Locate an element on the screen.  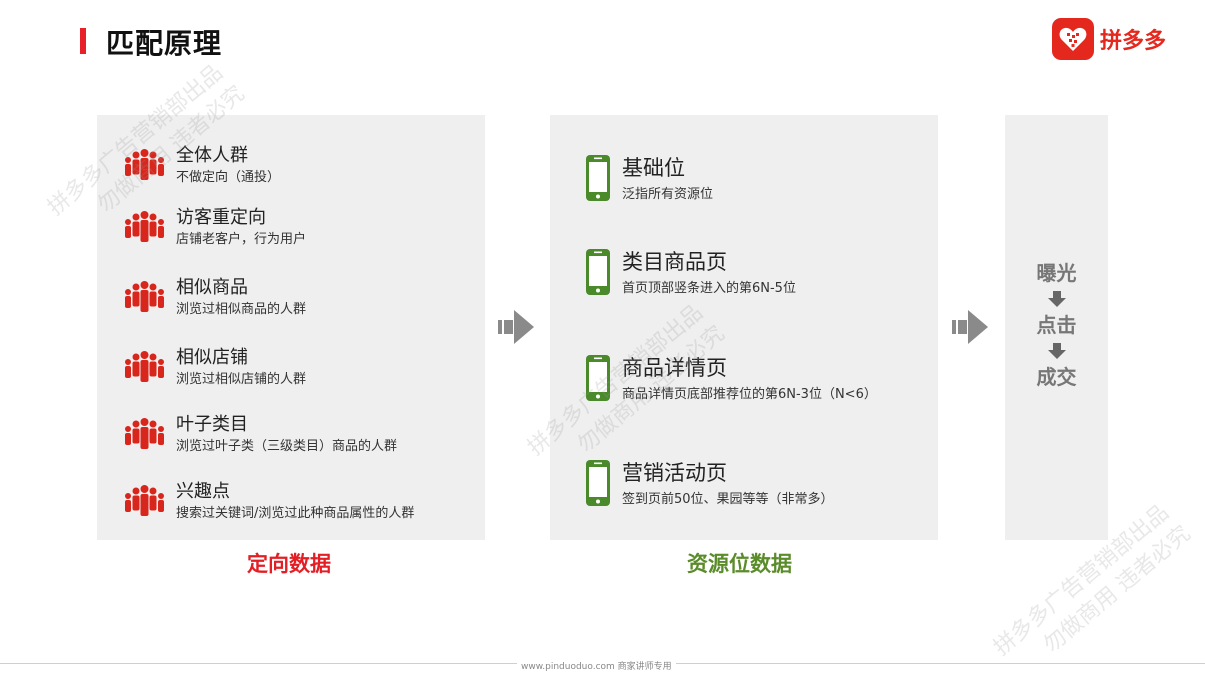
funnel-step-conversion: 成交 is located at coordinates (1056, 377).